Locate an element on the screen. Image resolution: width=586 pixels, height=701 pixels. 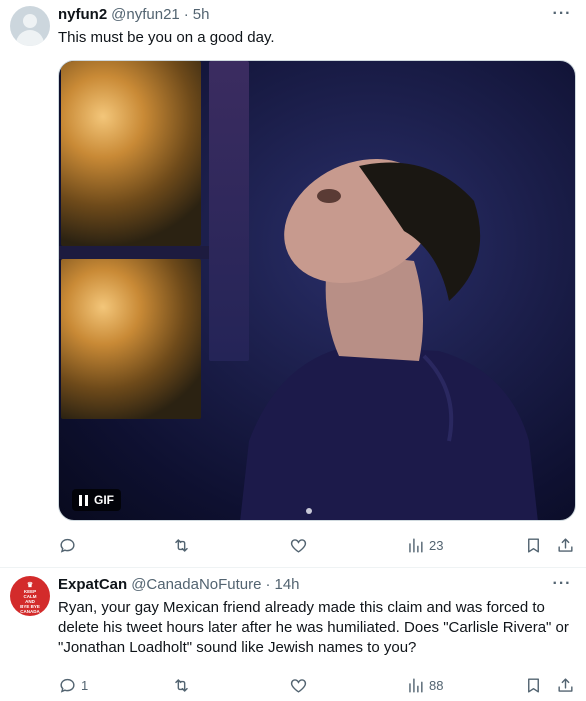
default-avatar-body is located at coordinates (30, 38).